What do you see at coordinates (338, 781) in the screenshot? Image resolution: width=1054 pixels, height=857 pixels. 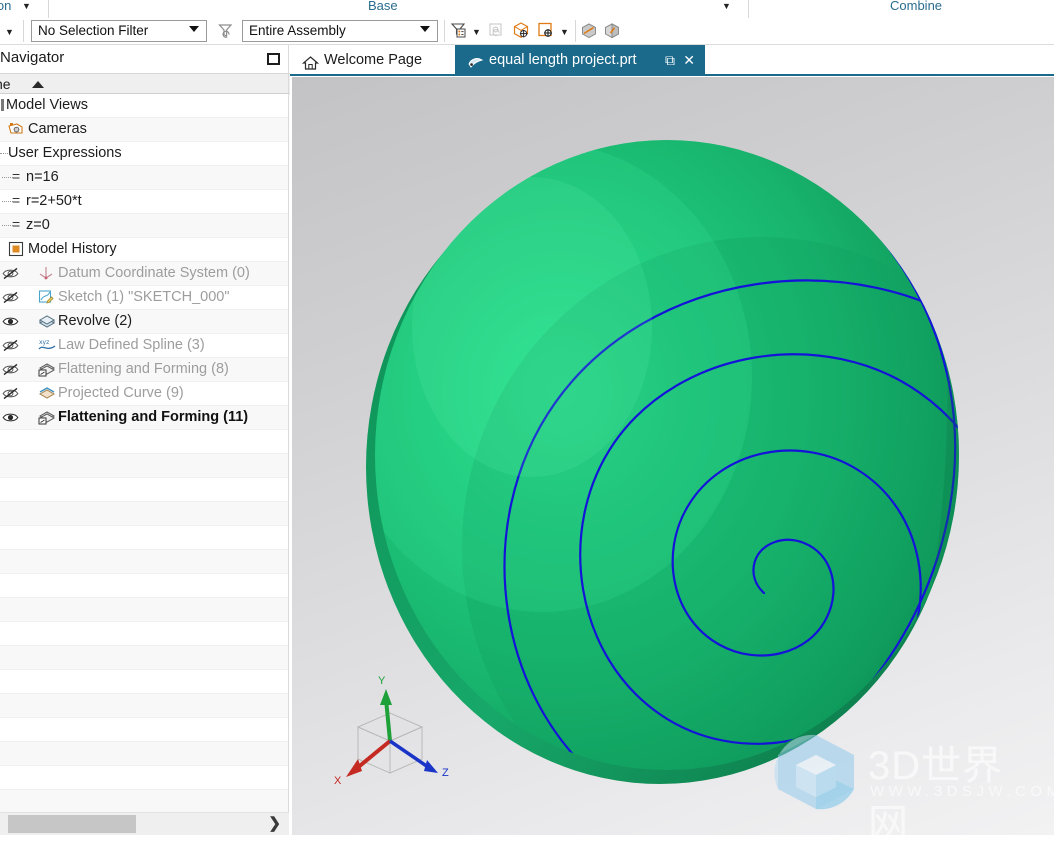 I see `triad-label-x: X` at bounding box center [338, 781].